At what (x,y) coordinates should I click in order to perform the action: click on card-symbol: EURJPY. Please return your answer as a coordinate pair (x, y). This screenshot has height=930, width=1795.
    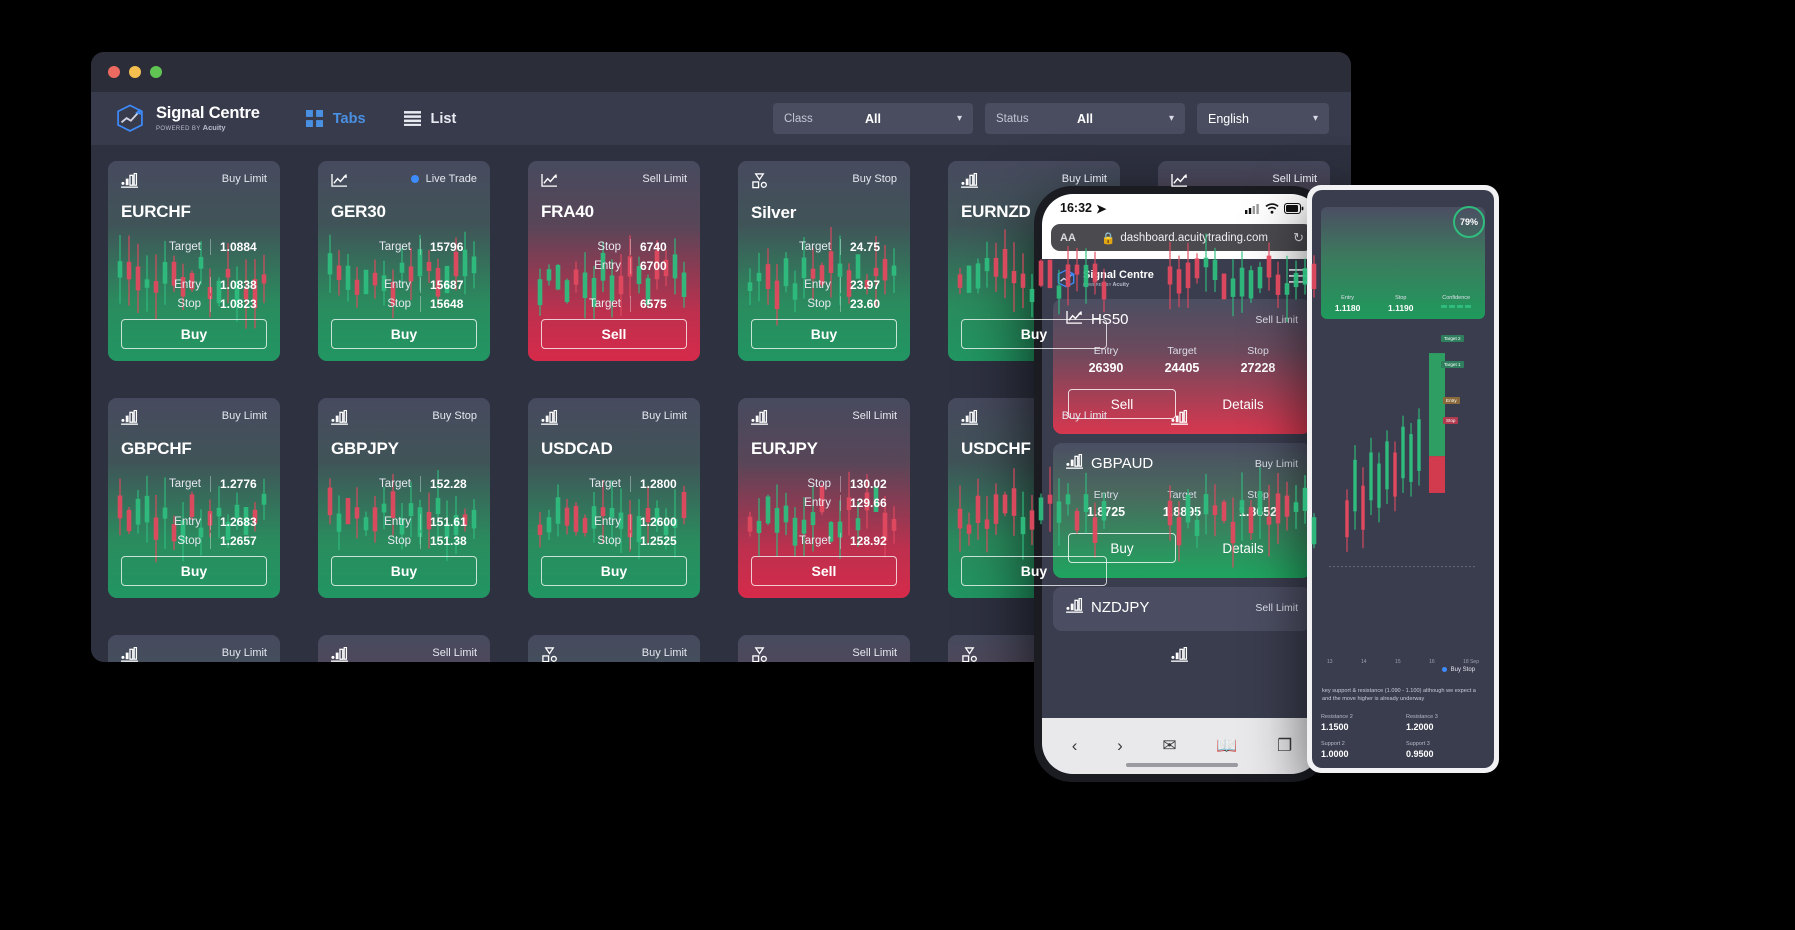
    Looking at the image, I should click on (784, 448).